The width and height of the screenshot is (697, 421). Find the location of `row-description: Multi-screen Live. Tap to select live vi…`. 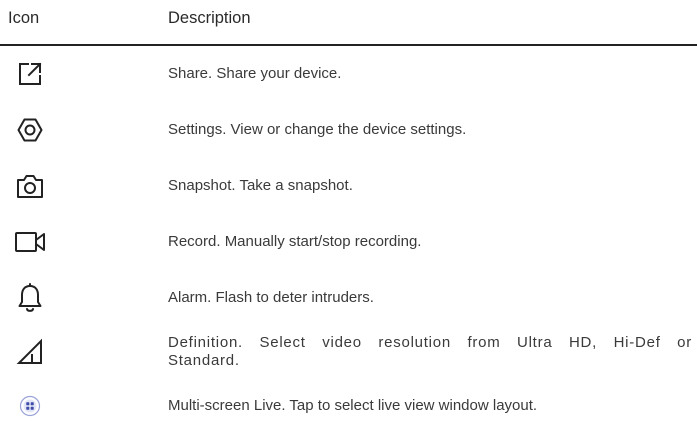

row-description: Multi-screen Live. Tap to select live vi… is located at coordinates (353, 405).